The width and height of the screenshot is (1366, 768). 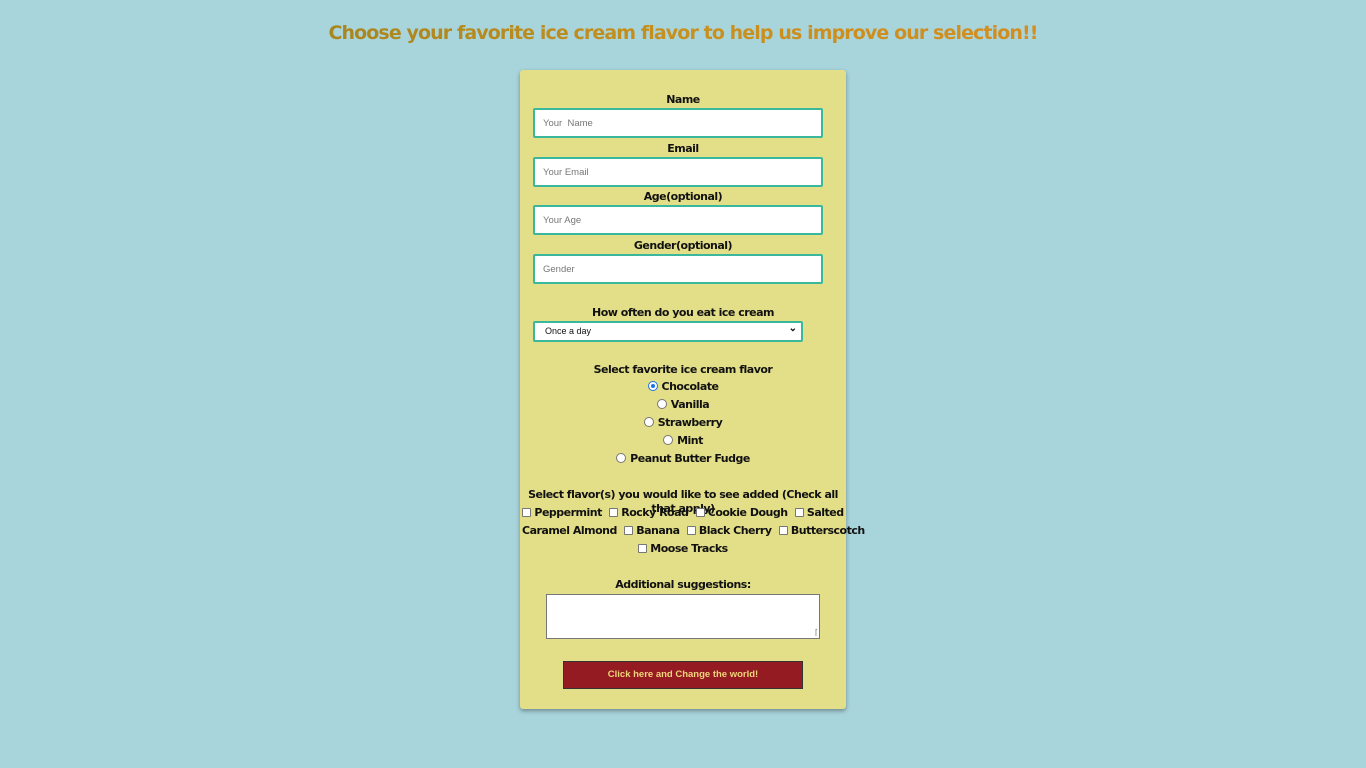 I want to click on frequency-selected-value: Once a day, so click(x=568, y=331).